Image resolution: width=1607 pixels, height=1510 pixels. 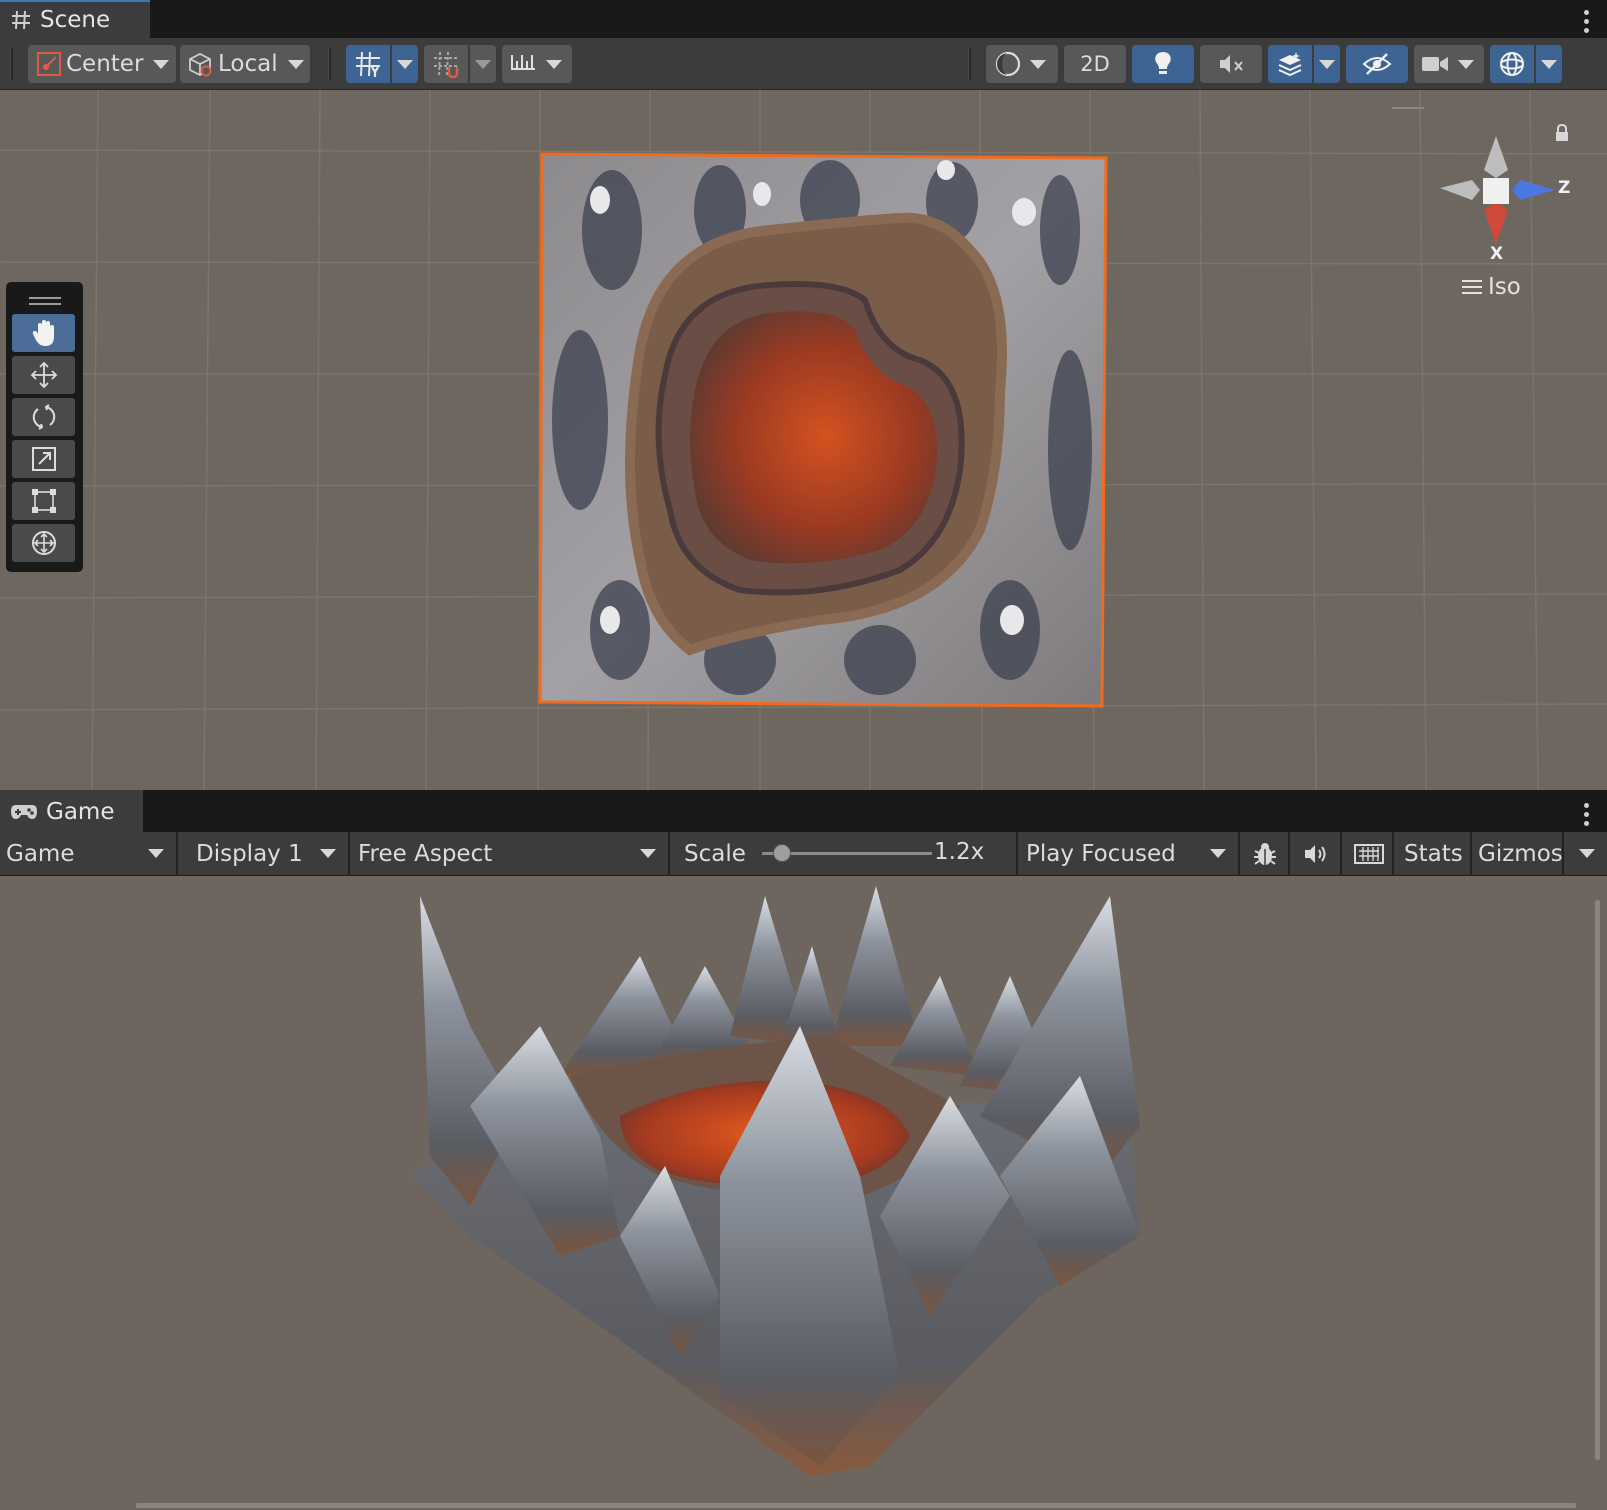 I want to click on stats-button: Stats, so click(x=1433, y=854).